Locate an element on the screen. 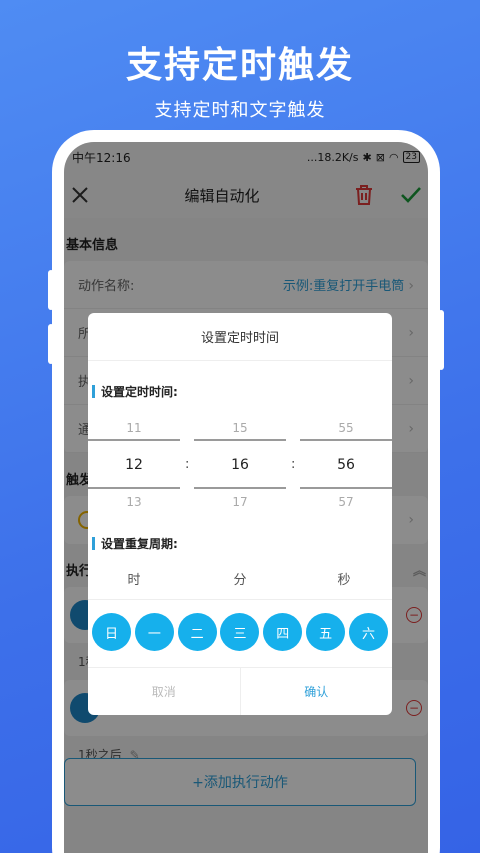  wifi-icon: ◠ is located at coordinates (393, 157).